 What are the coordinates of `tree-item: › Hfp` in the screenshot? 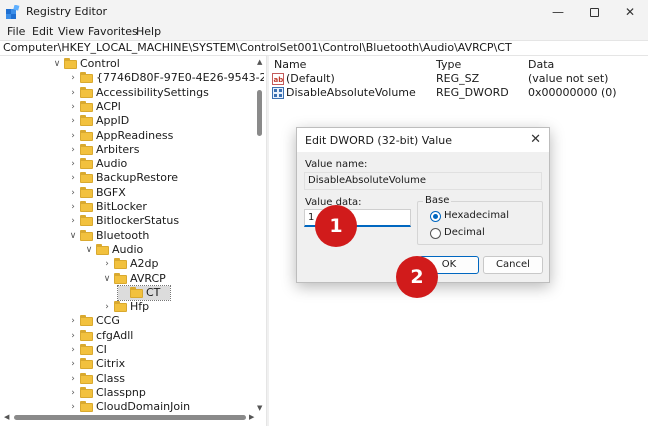 It's located at (183, 307).